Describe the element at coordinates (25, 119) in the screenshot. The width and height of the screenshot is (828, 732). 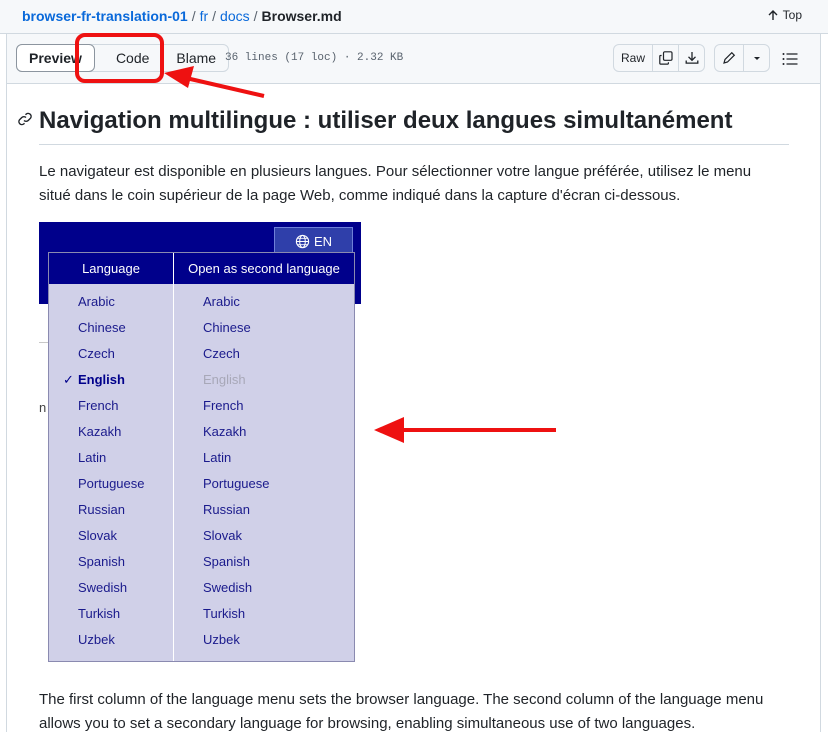
I see `link-icon` at that location.